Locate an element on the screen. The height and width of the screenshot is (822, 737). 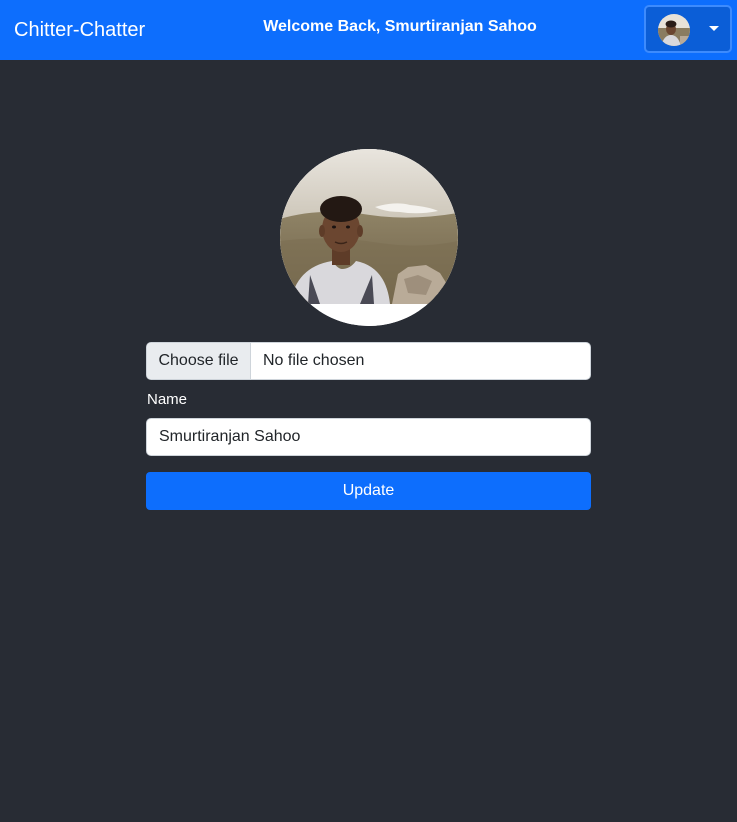
welcome-message: Welcome Back, Smurtiranjan Sahoo is located at coordinates (400, 26).